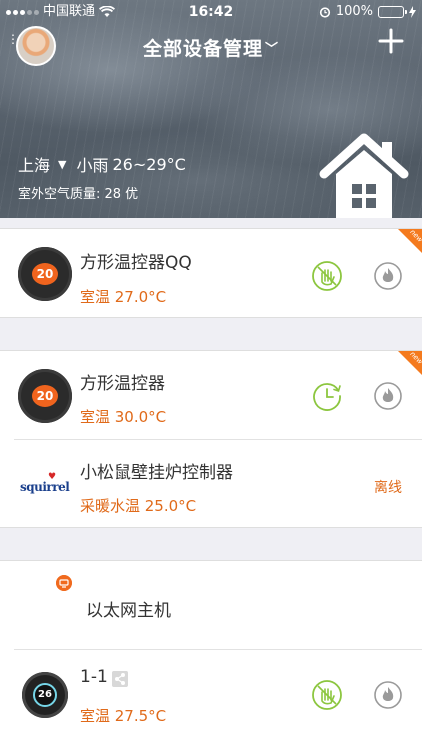 The height and width of the screenshot is (750, 422). I want to click on device-temperature: 室温 27.5°C, so click(123, 716).